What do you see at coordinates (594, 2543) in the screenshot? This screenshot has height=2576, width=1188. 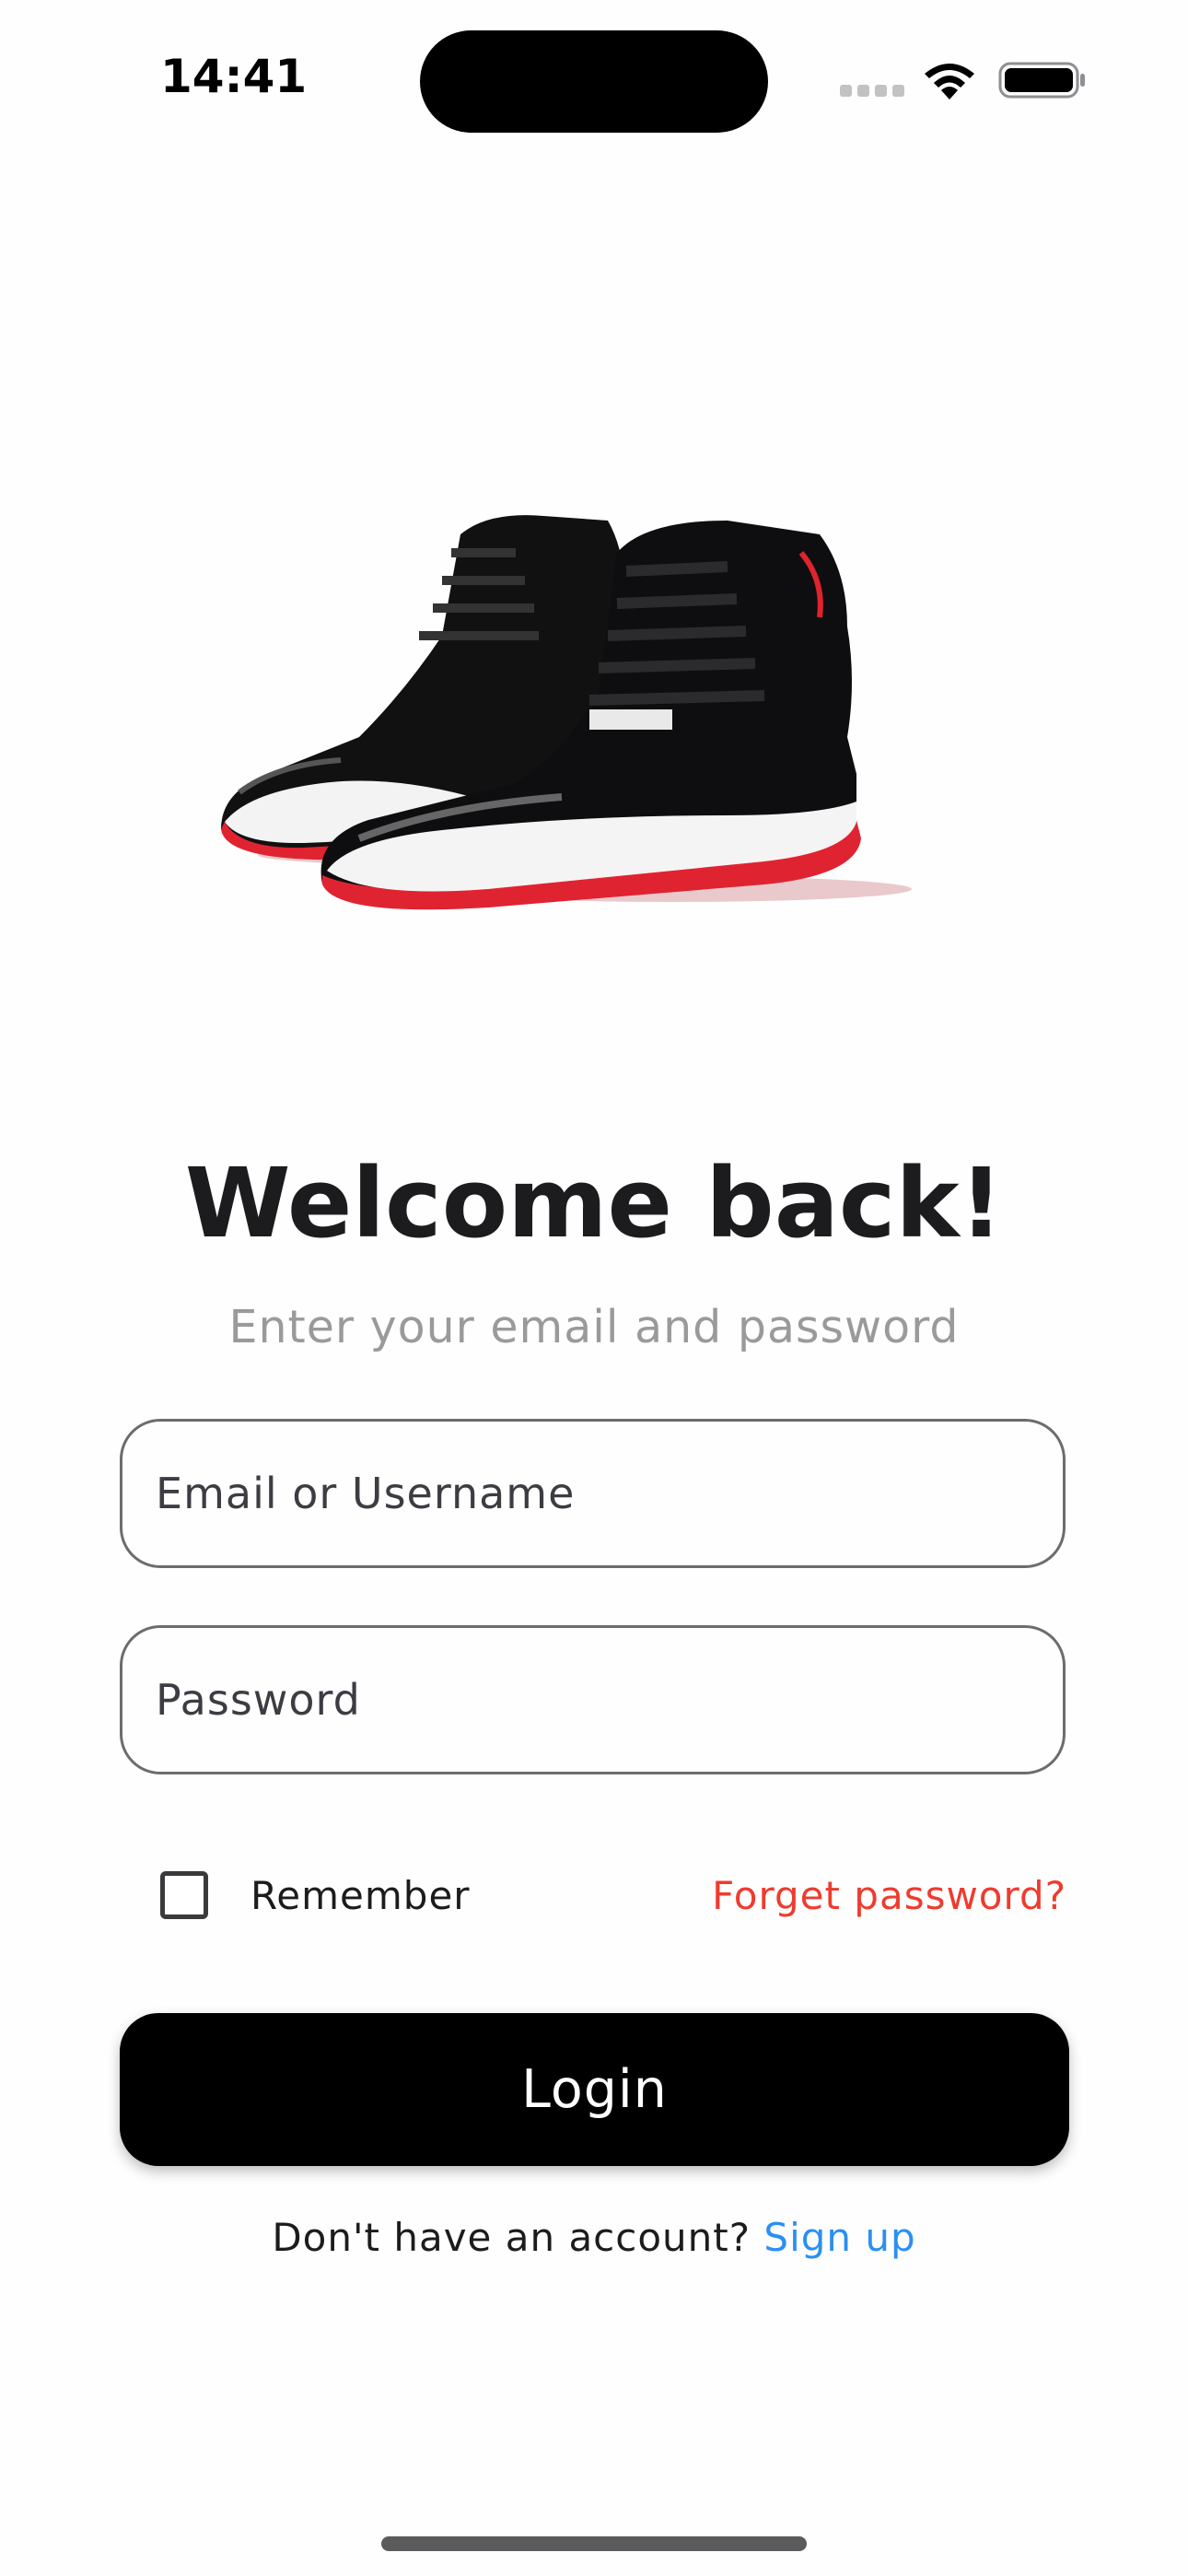 I see `home-indicator` at bounding box center [594, 2543].